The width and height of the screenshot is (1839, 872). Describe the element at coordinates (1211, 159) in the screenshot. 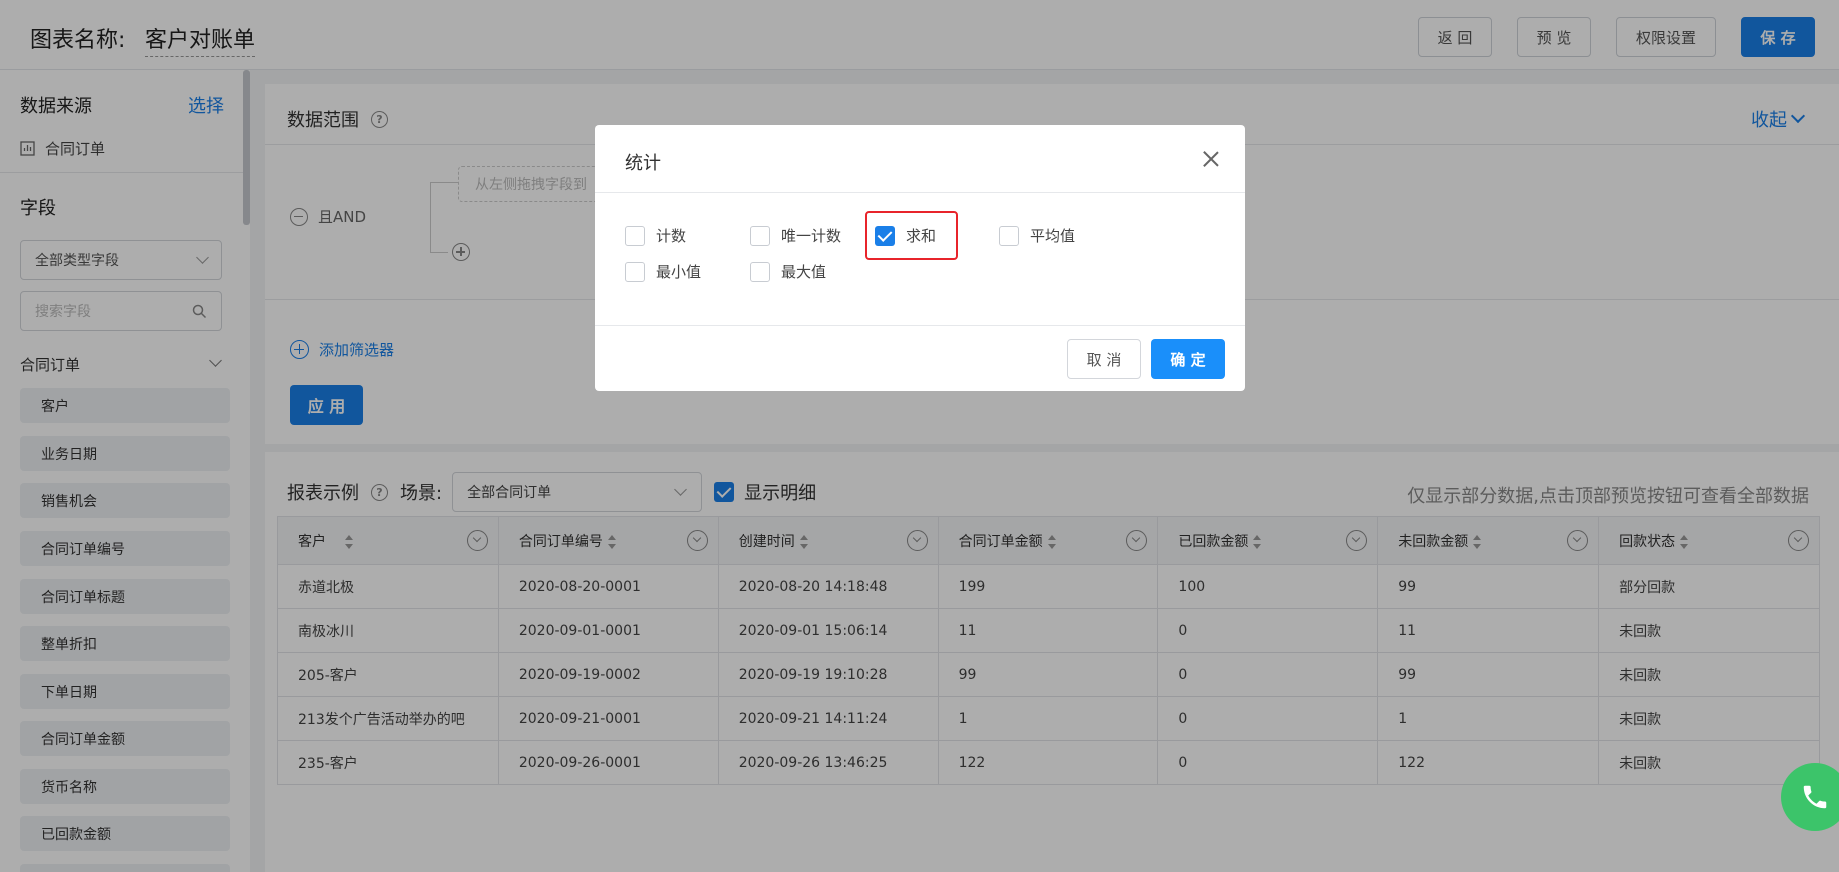

I see `close-icon` at that location.